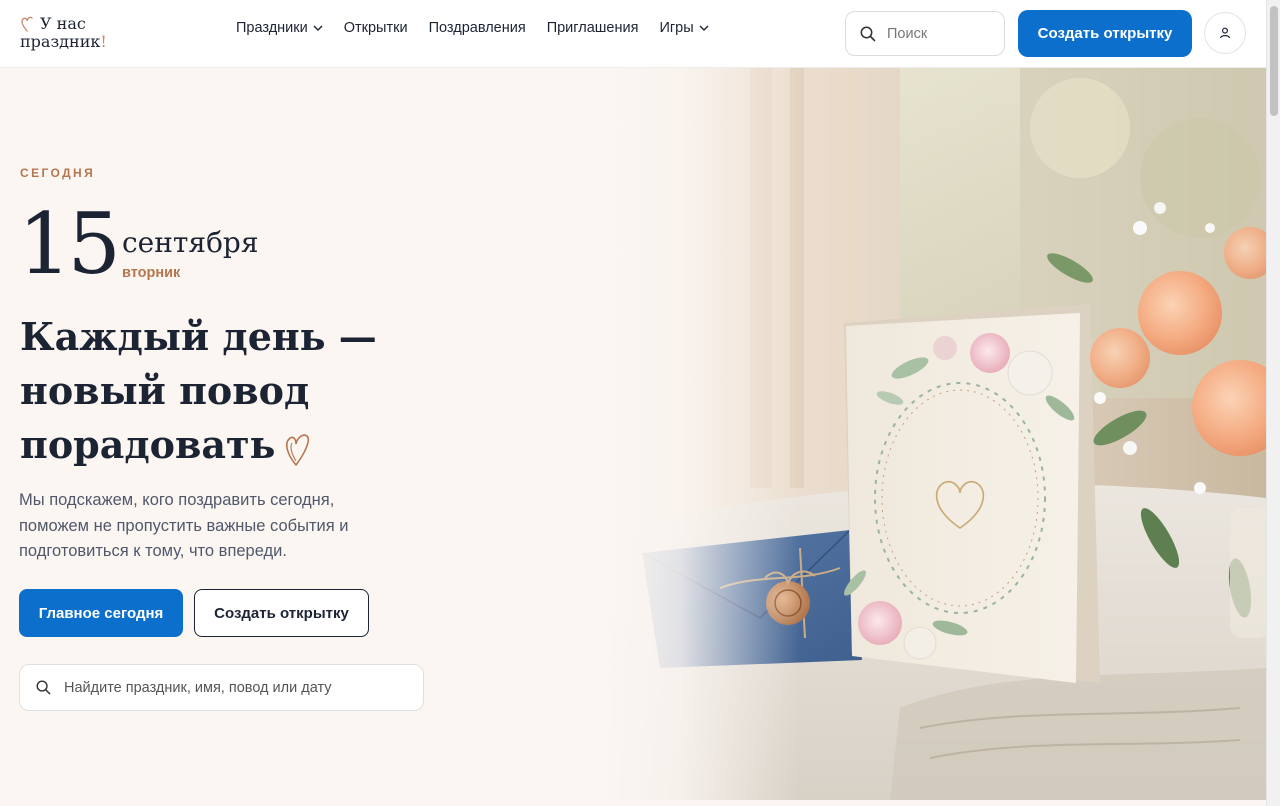 This screenshot has height=806, width=1280. Describe the element at coordinates (101, 613) in the screenshot. I see `today-main-button: Главное сегодня` at that location.